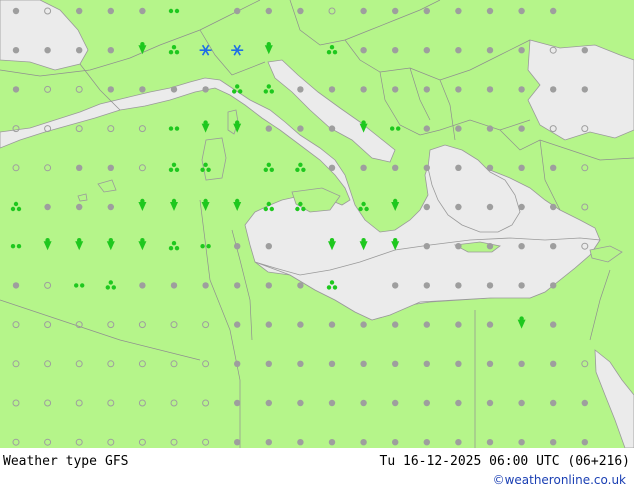  What do you see at coordinates (214, 159) in the screenshot?
I see `island-sardinia` at bounding box center [214, 159].